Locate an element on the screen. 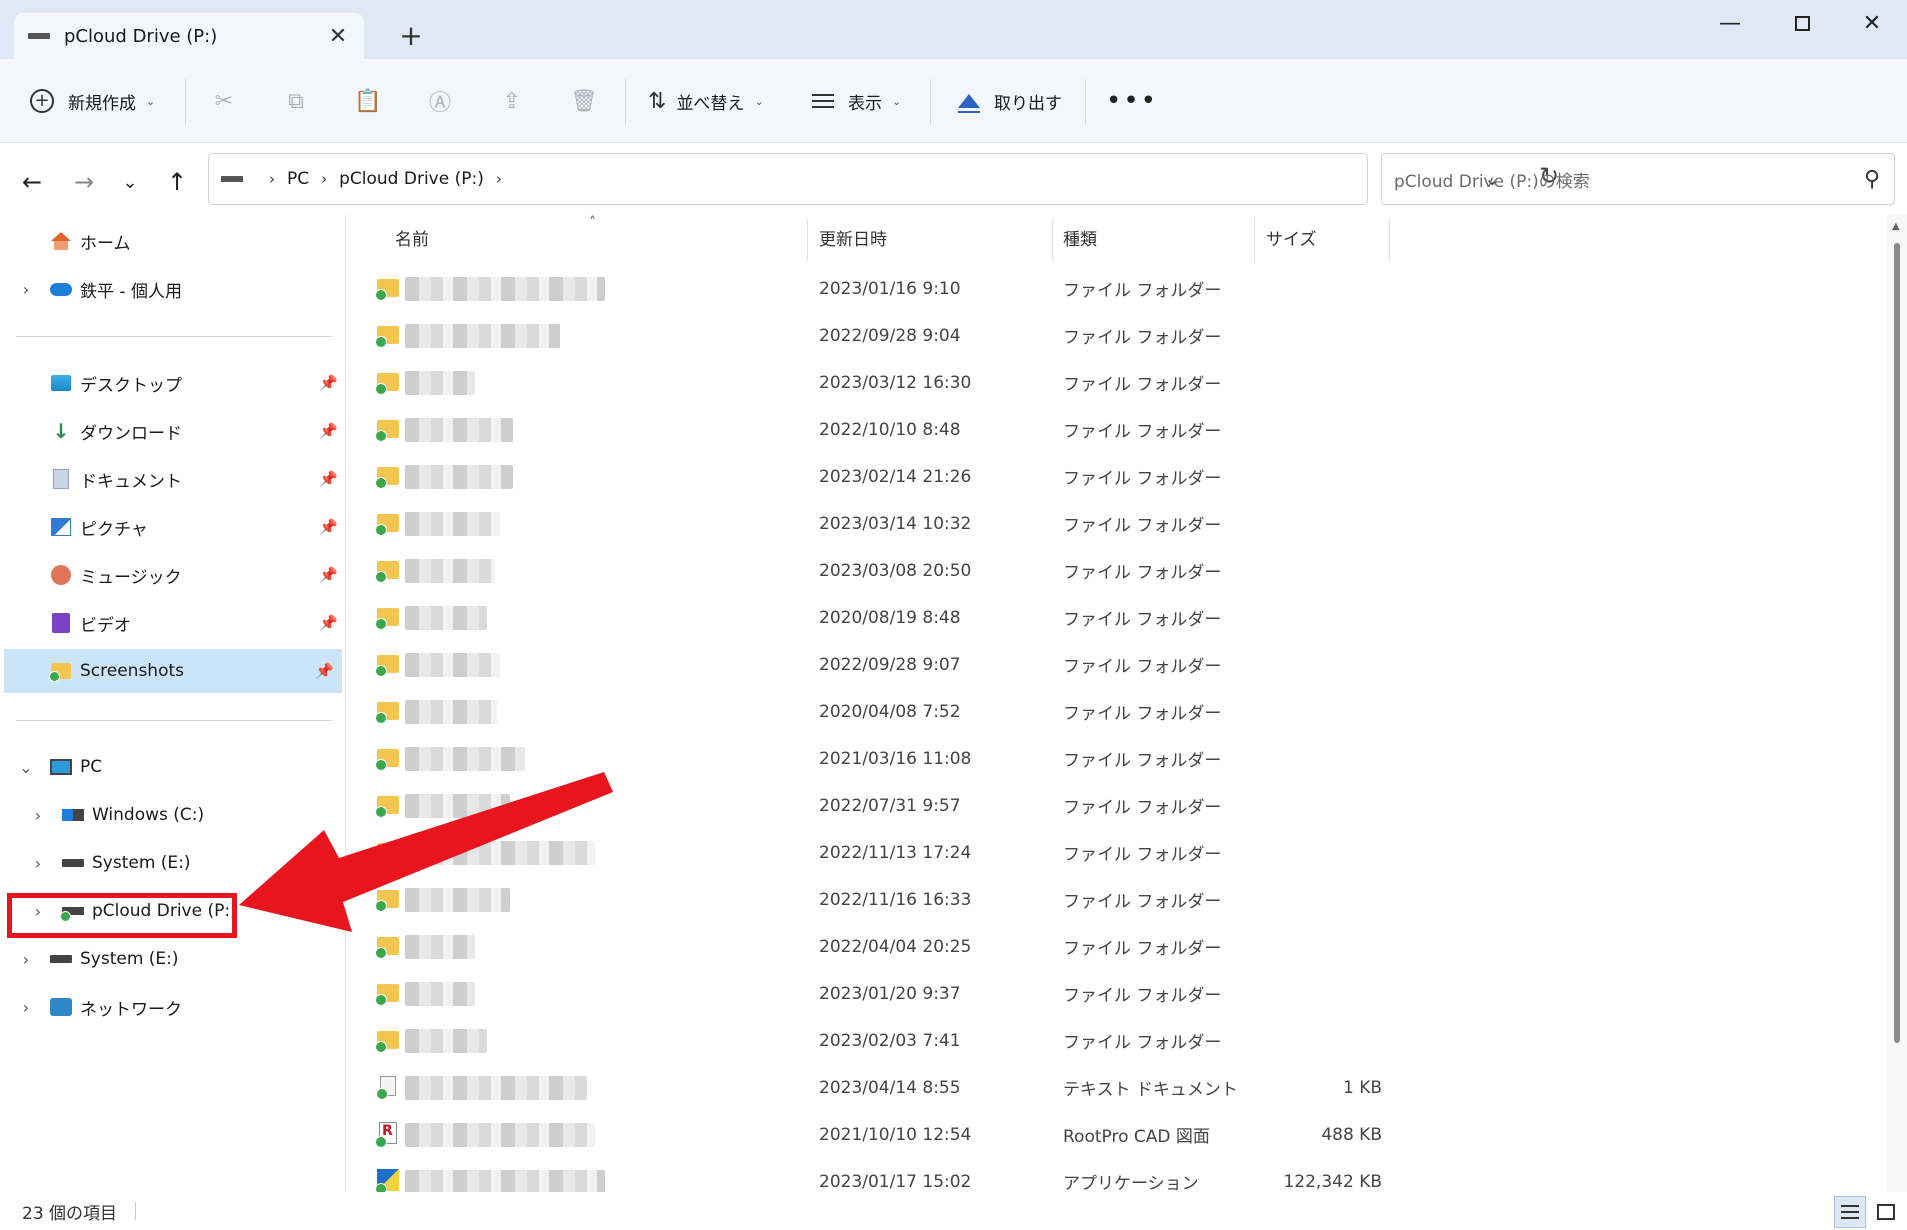 The image size is (1907, 1230). tiles-view-button is located at coordinates (1886, 1212).